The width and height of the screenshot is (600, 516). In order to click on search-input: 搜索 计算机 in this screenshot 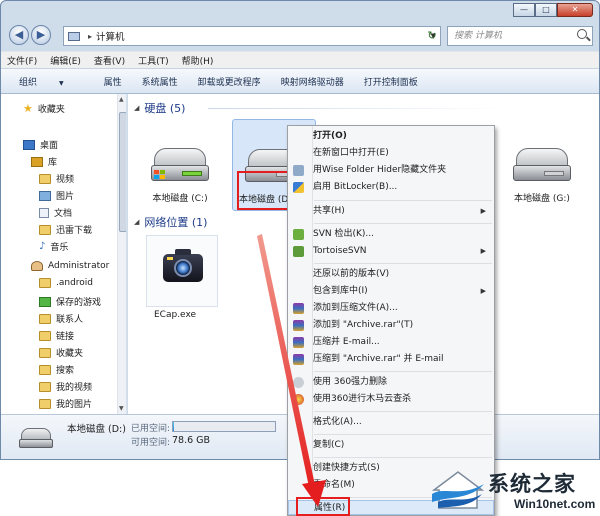, I will do `click(520, 36)`.